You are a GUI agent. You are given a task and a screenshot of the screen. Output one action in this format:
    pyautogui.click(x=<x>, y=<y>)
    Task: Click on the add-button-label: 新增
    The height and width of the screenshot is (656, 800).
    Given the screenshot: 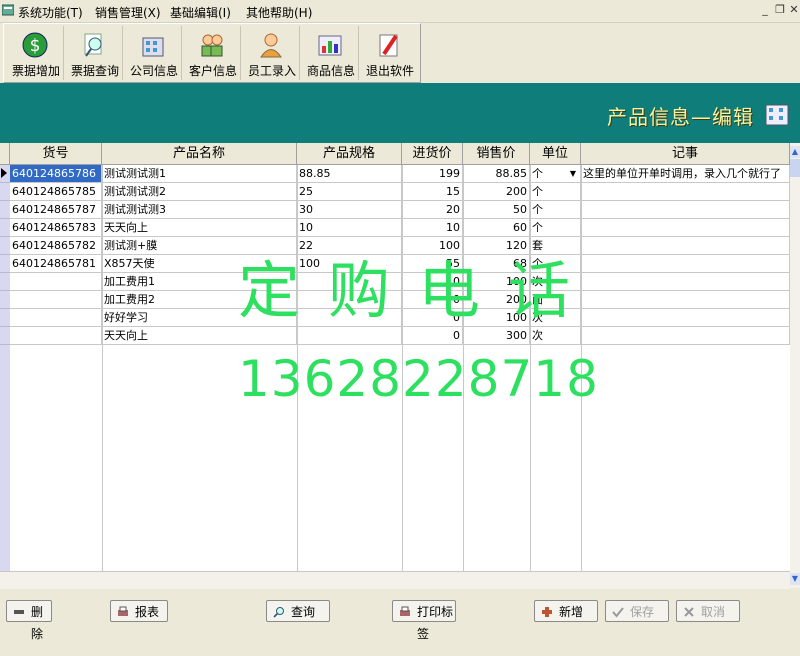 What is the action you would take?
    pyautogui.click(x=571, y=612)
    